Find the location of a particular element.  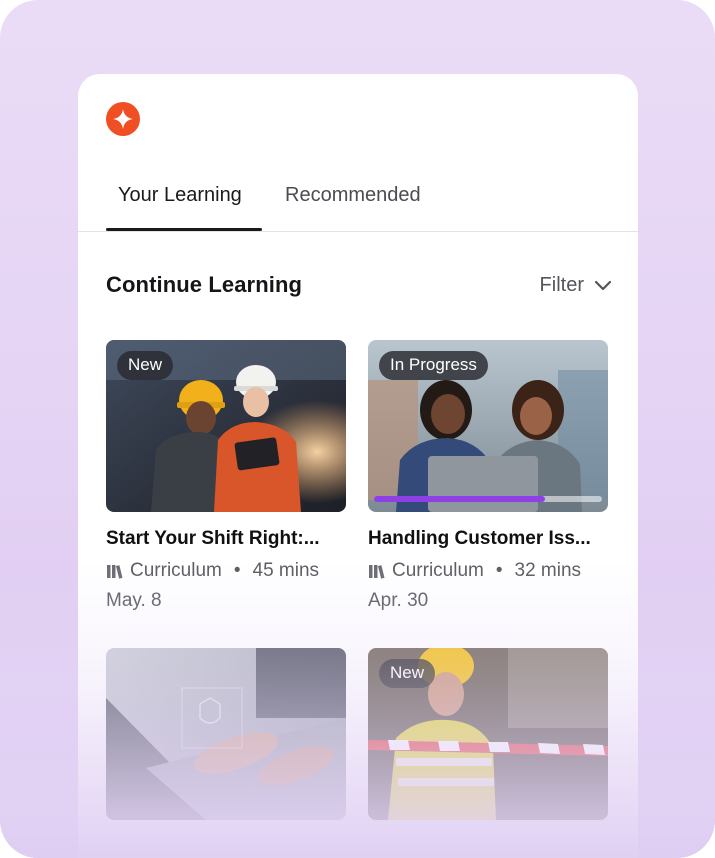

sparkle-logo-icon is located at coordinates (123, 119).